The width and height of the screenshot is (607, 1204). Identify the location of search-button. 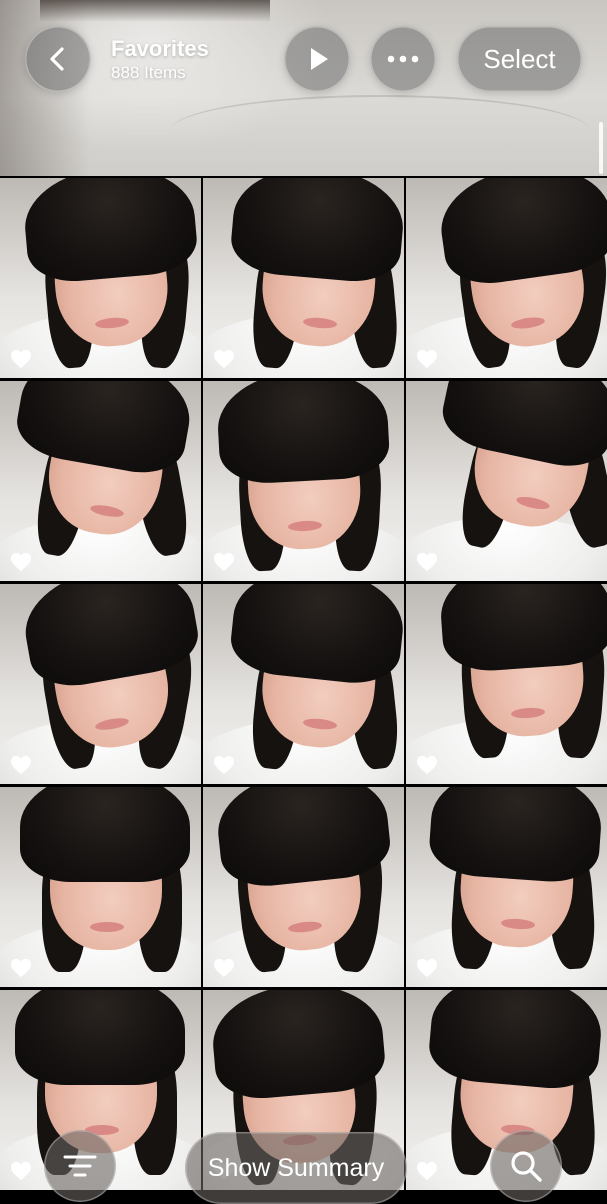
(526, 1166).